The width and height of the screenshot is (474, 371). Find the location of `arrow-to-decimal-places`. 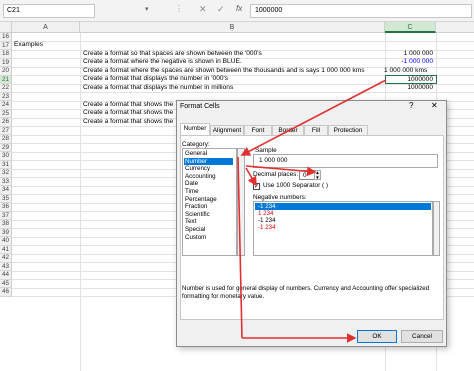

arrow-to-decimal-places is located at coordinates (281, 171).